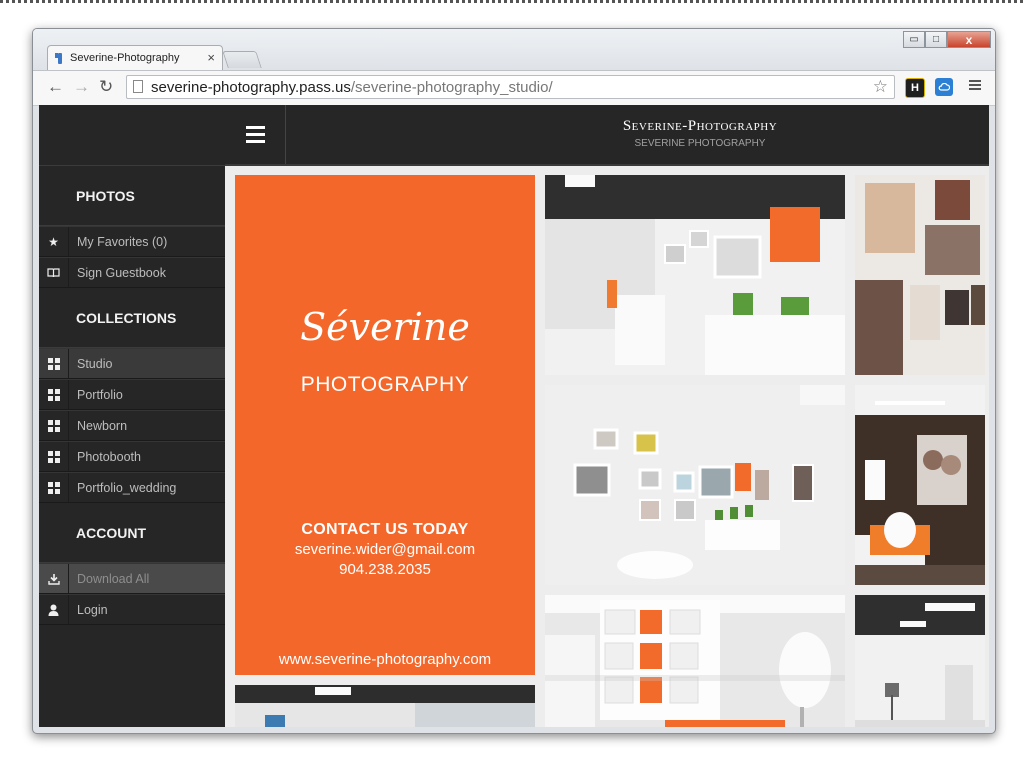  I want to click on new-tab-button, so click(242, 59).